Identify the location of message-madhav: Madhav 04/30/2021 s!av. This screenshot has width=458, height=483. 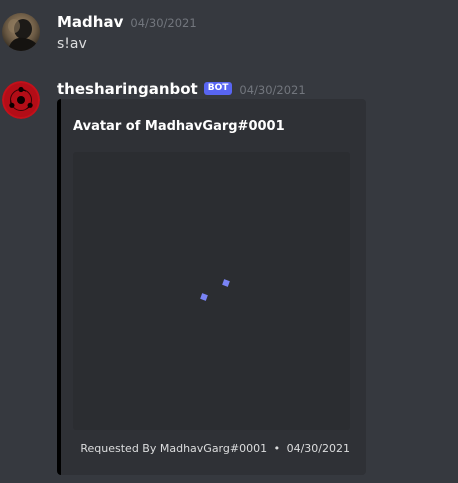
(229, 35).